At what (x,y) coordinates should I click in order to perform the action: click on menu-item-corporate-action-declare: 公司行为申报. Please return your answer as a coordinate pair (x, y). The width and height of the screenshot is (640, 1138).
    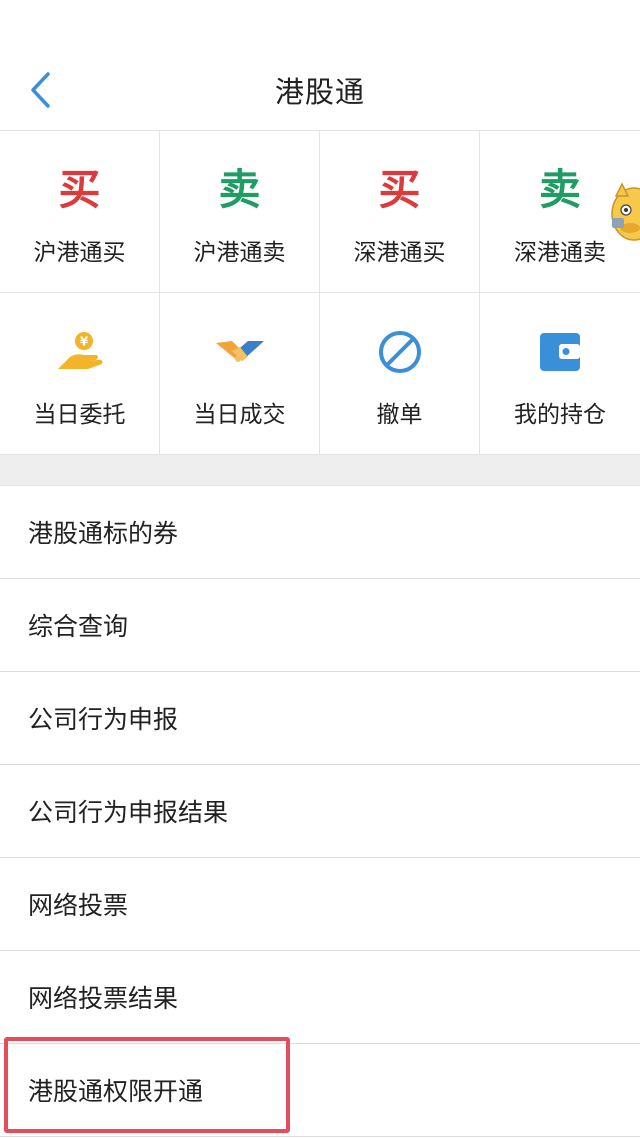
    Looking at the image, I should click on (320, 718).